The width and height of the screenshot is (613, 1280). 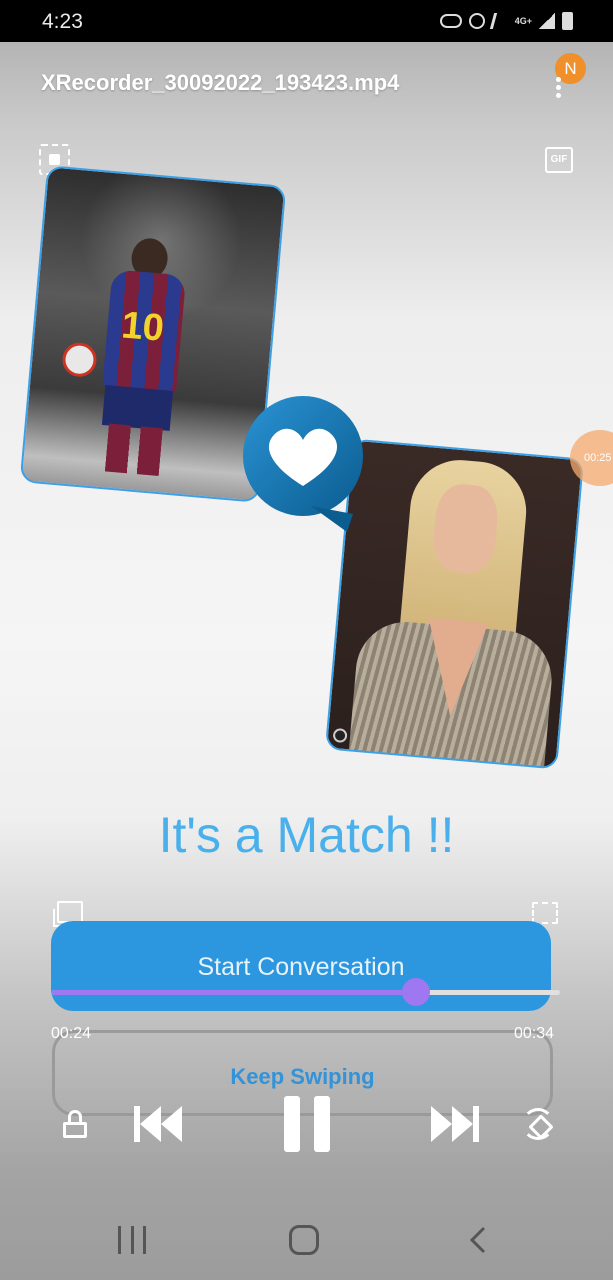 What do you see at coordinates (304, 1240) in the screenshot?
I see `home-button` at bounding box center [304, 1240].